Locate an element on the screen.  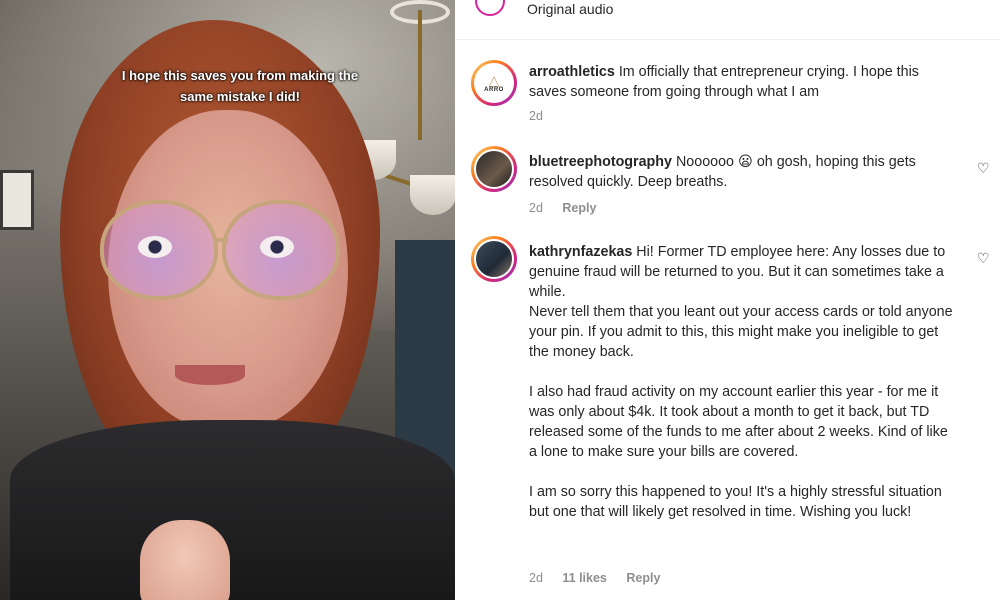
audio-label: Original audio is located at coordinates (570, 9).